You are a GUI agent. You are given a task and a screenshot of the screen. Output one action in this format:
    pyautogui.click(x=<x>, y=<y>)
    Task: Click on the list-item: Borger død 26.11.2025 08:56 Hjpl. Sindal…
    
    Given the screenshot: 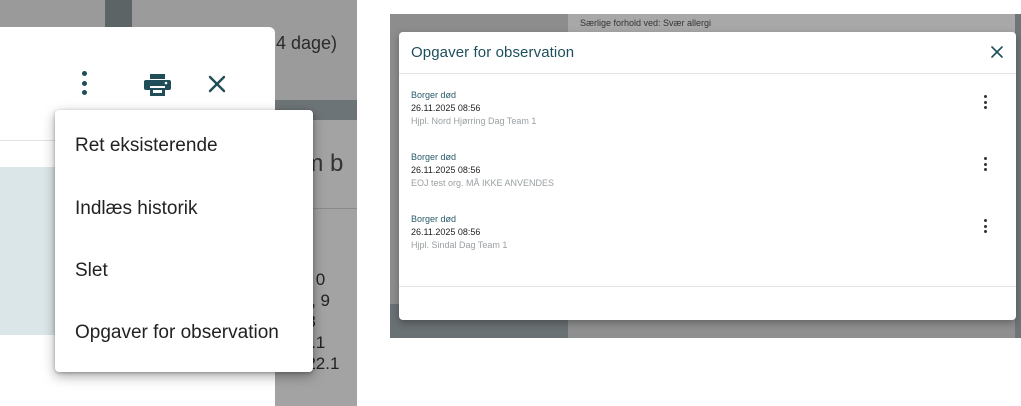 What is the action you would take?
    pyautogui.click(x=706, y=238)
    